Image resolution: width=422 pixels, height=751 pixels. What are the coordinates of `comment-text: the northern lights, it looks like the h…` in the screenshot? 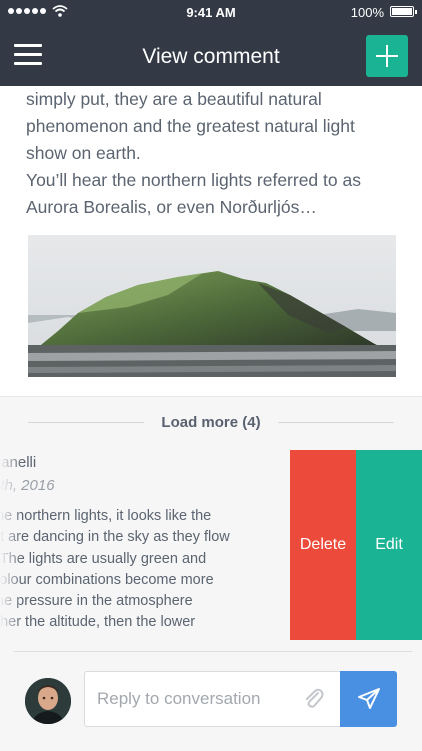 It's located at (146, 570).